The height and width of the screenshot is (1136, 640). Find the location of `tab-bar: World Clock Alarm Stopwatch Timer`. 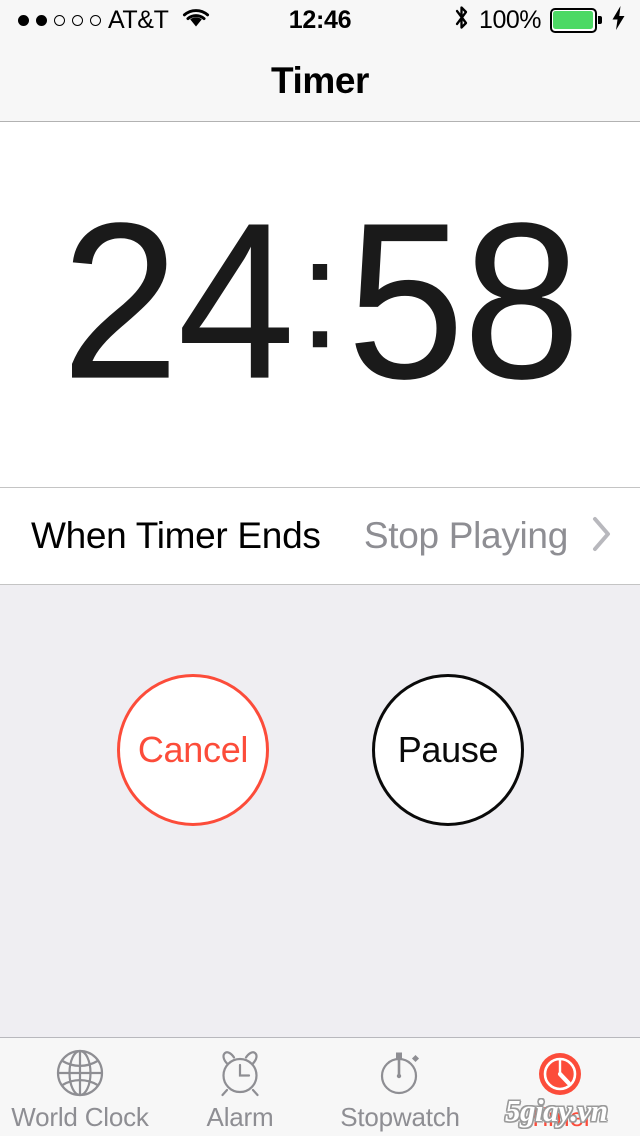

tab-bar: World Clock Alarm Stopwatch Timer is located at coordinates (320, 1086).